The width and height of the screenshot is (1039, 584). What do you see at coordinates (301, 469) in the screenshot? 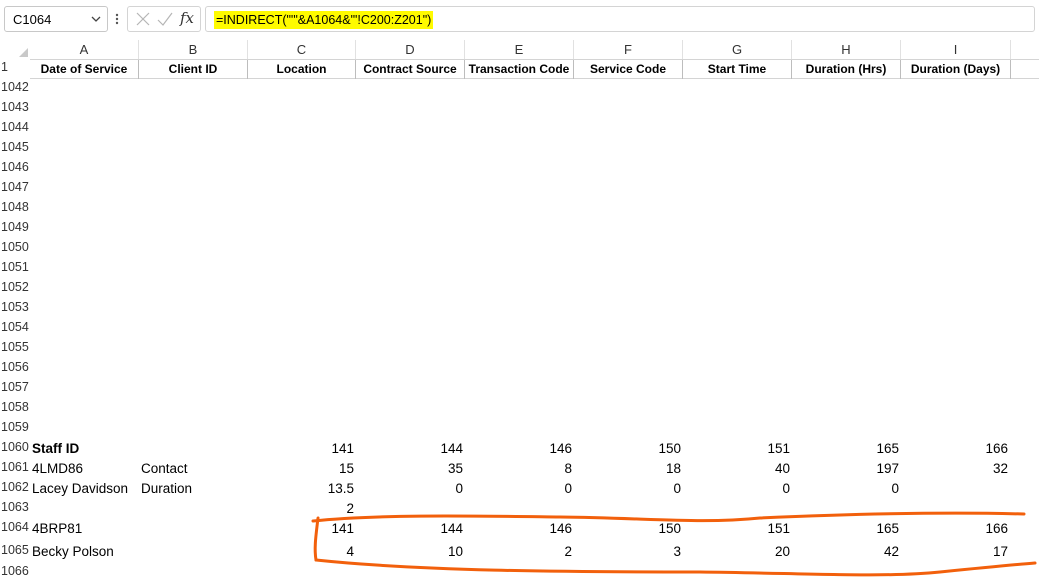
I see `cell-c1061: 15` at bounding box center [301, 469].